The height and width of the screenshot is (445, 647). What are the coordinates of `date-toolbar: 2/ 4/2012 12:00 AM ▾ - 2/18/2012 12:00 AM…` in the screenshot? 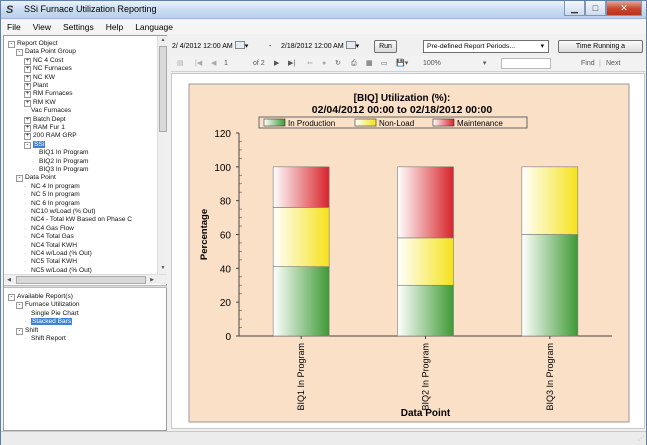 It's located at (407, 47).